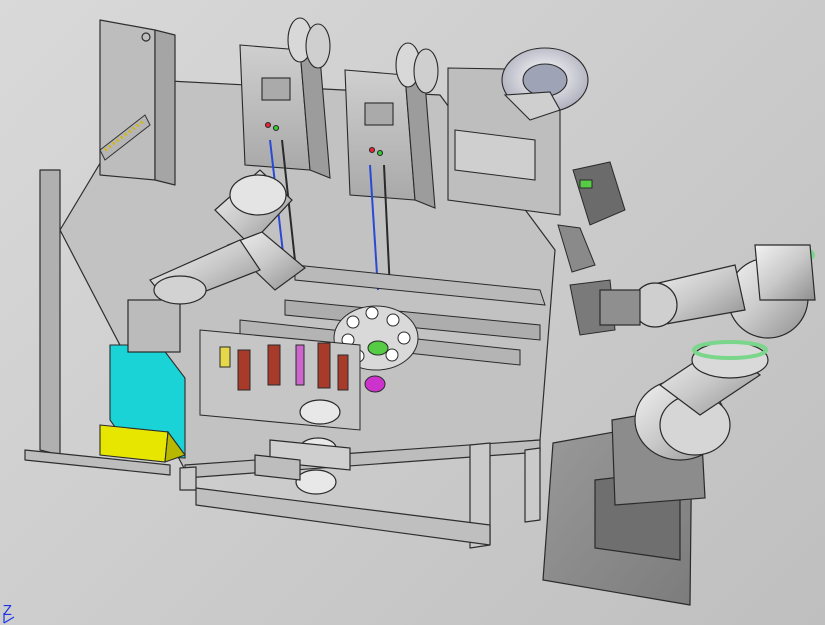  Describe the element at coordinates (7, 611) in the screenshot. I see `z-axis-label: Z` at that location.